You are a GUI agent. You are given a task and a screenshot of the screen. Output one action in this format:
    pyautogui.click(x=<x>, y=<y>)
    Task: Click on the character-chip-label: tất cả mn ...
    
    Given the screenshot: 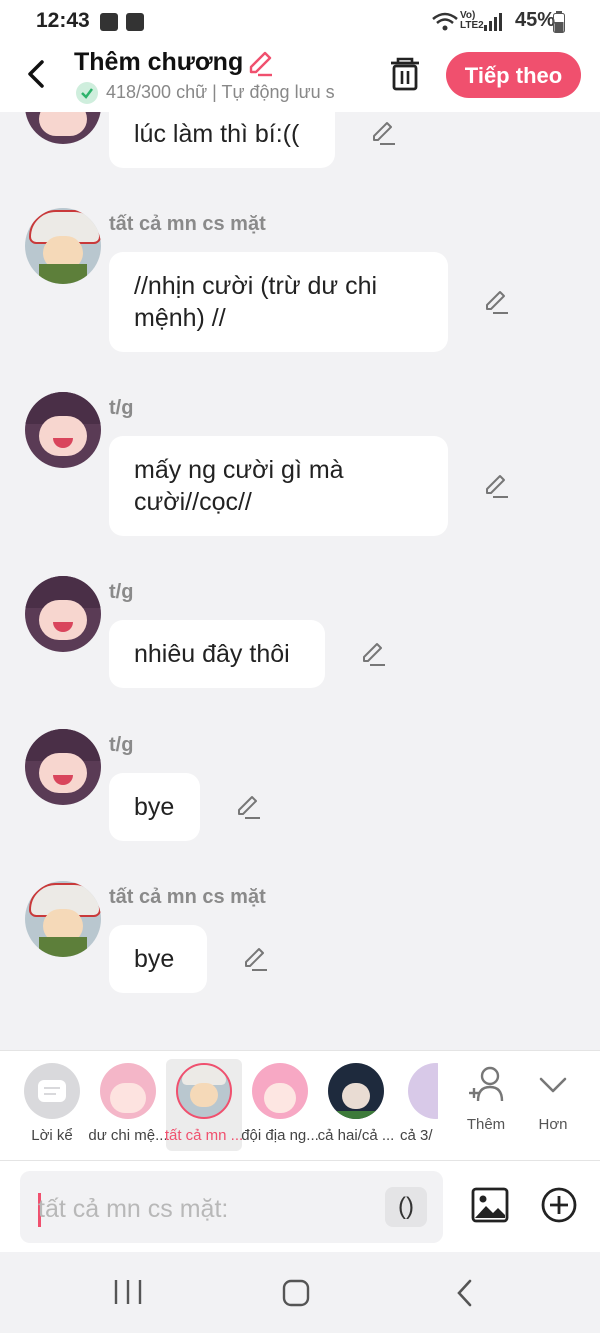 What is the action you would take?
    pyautogui.click(x=204, y=1135)
    